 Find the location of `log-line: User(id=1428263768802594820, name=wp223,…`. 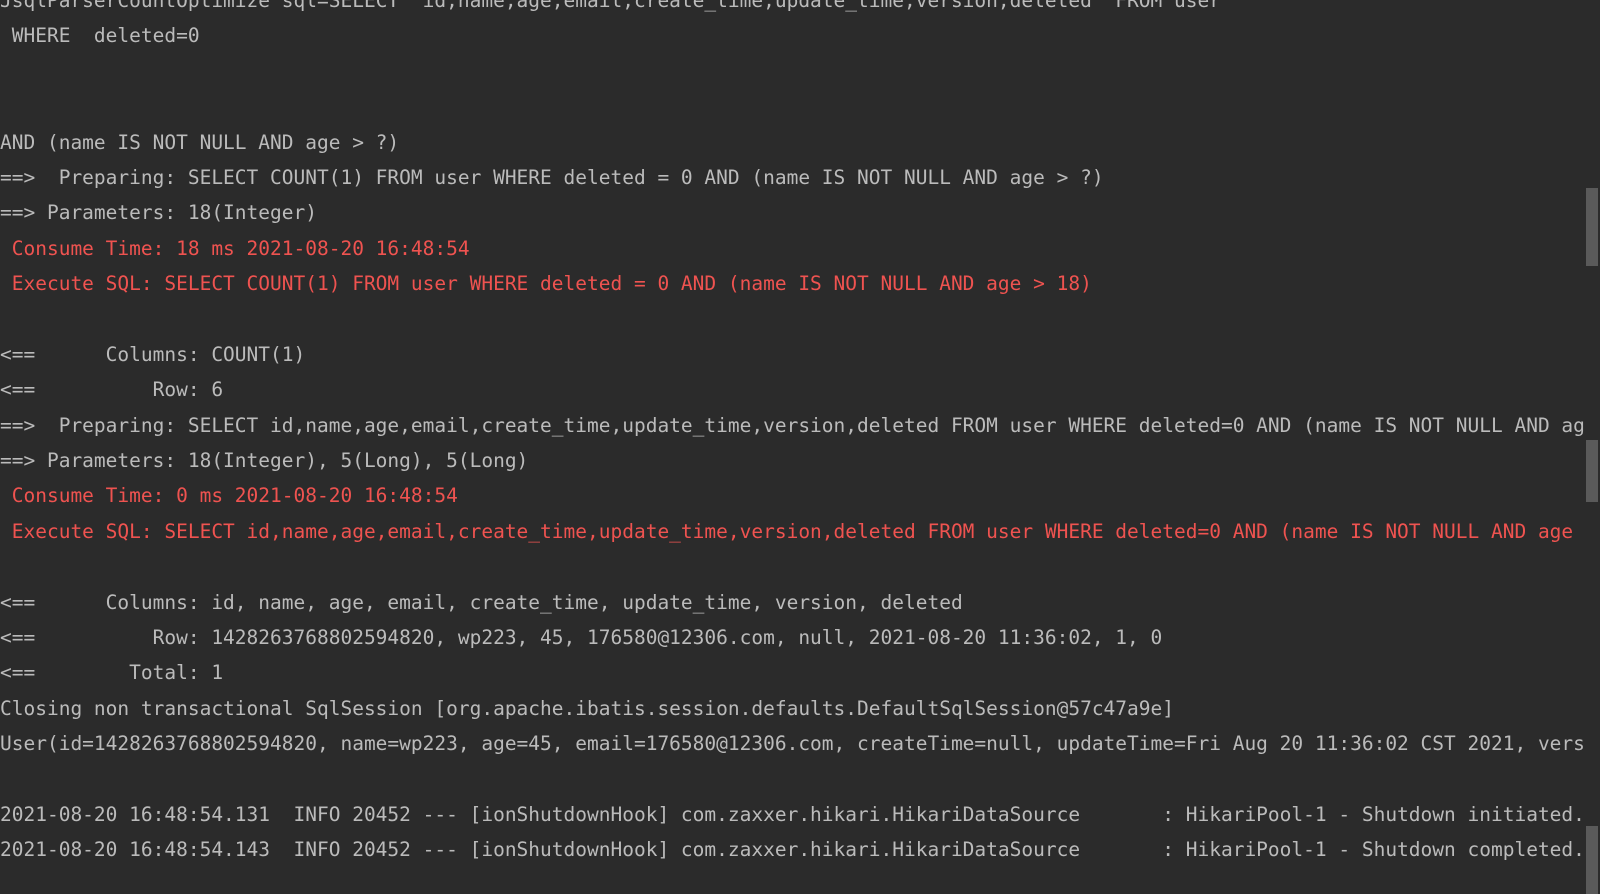

log-line: User(id=1428263768802594820, name=wp223,… is located at coordinates (800, 744).